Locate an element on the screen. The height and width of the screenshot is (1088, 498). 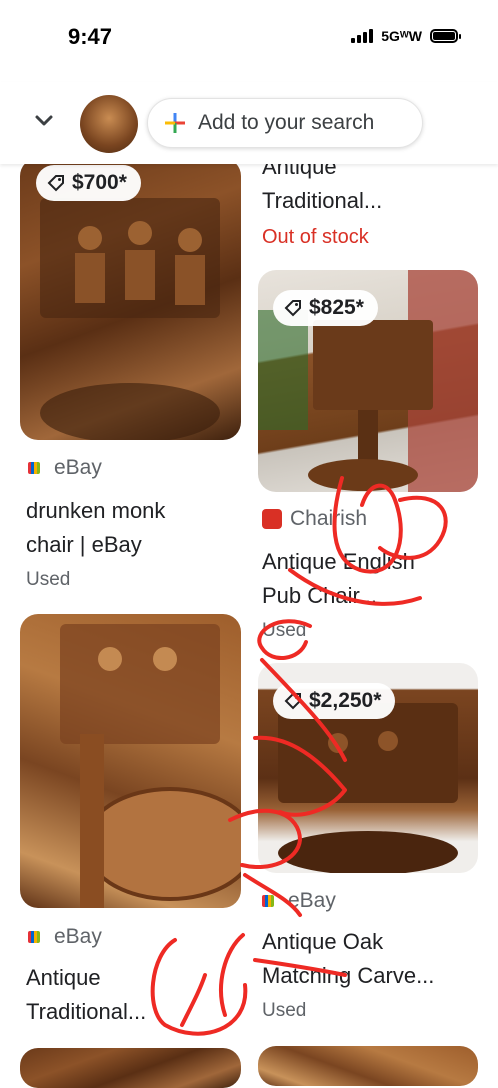
price-label: $825* is located at coordinates (336, 307).